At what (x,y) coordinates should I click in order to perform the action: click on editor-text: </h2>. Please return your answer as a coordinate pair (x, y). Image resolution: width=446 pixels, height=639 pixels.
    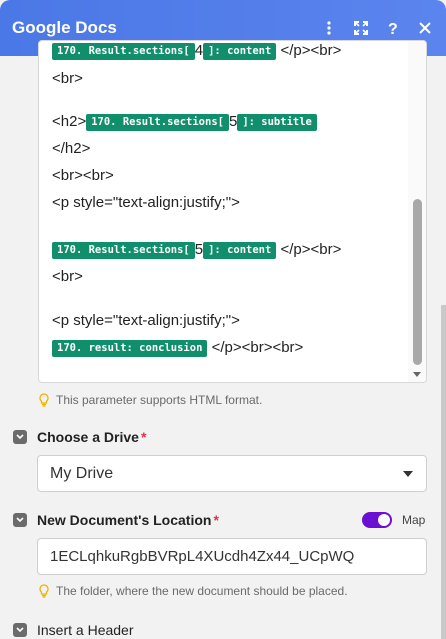
    Looking at the image, I should click on (71, 148).